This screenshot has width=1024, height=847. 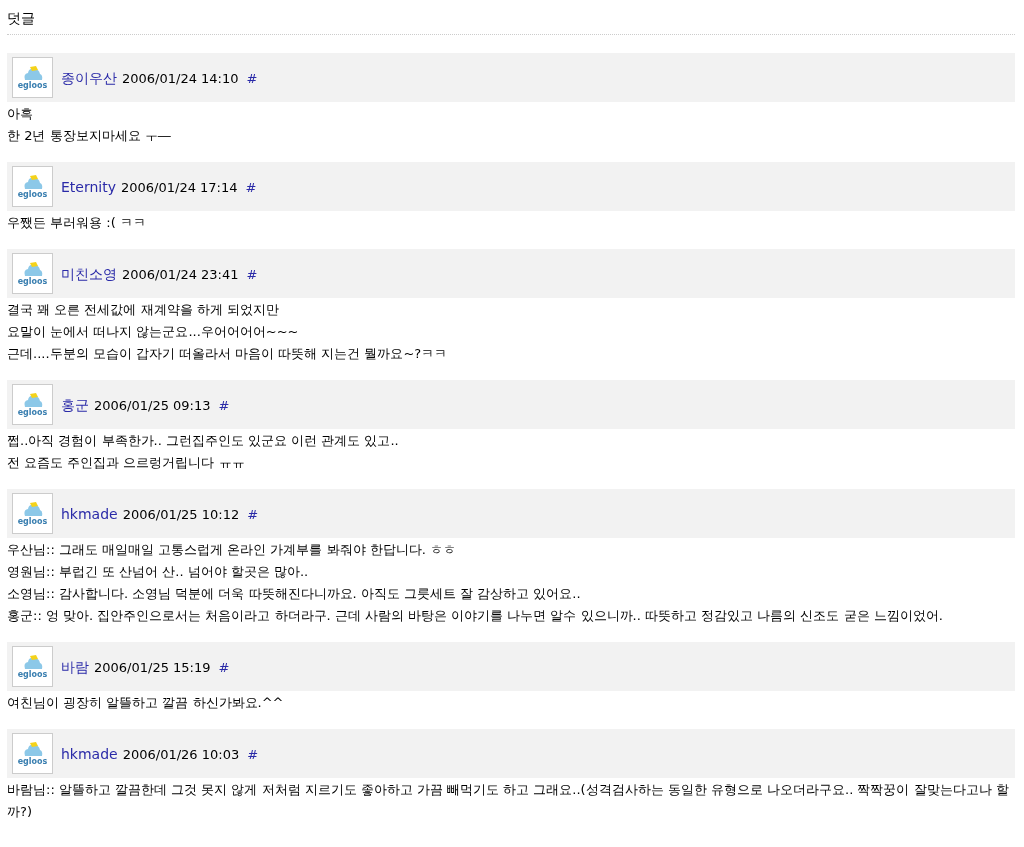 I want to click on comment-date: 2006/01/24 23:41, so click(x=180, y=275).